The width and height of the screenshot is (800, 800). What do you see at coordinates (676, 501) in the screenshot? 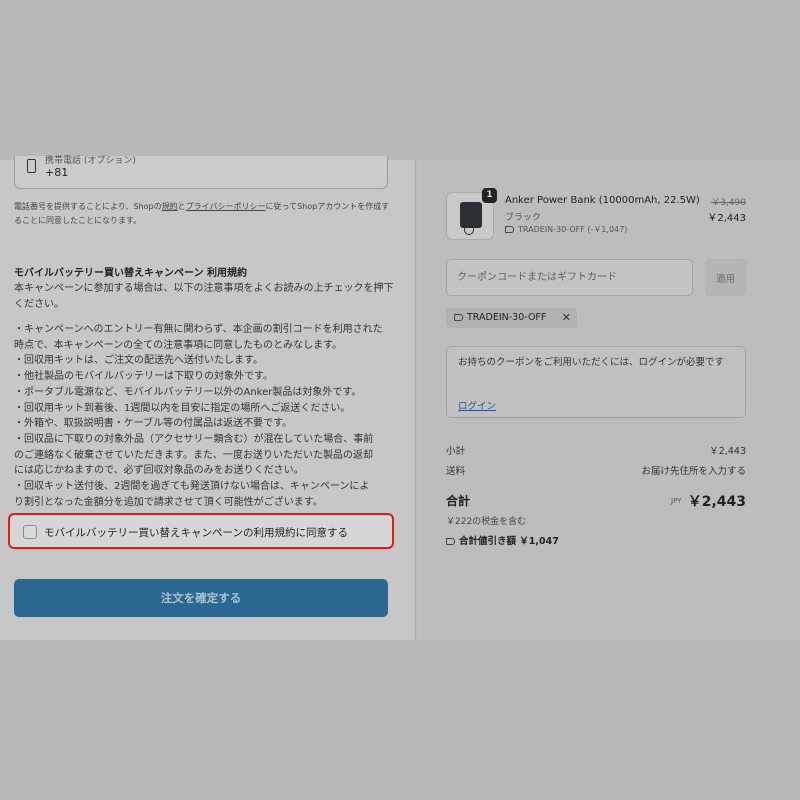
I see `total-currency: JPY` at bounding box center [676, 501].